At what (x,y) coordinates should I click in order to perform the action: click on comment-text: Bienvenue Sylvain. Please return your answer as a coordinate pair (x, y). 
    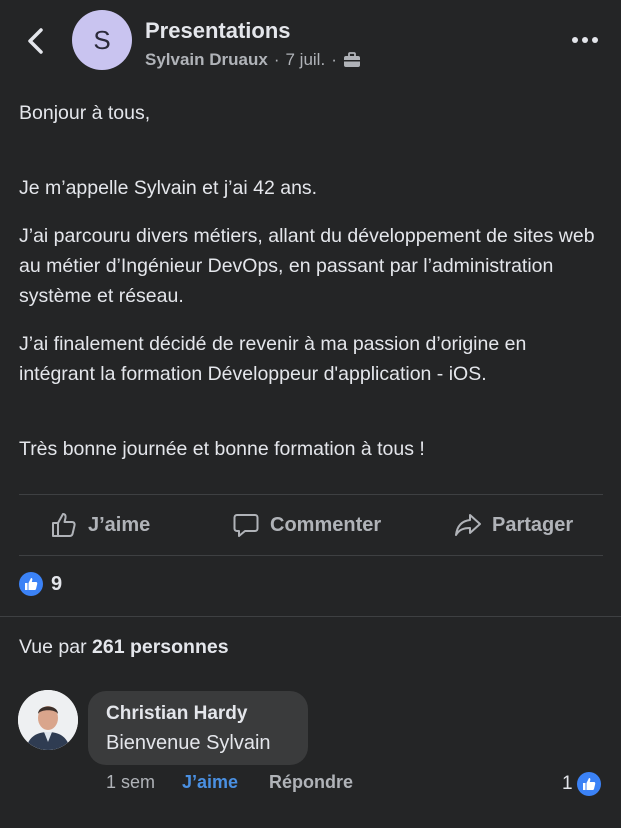
    Looking at the image, I should click on (188, 743).